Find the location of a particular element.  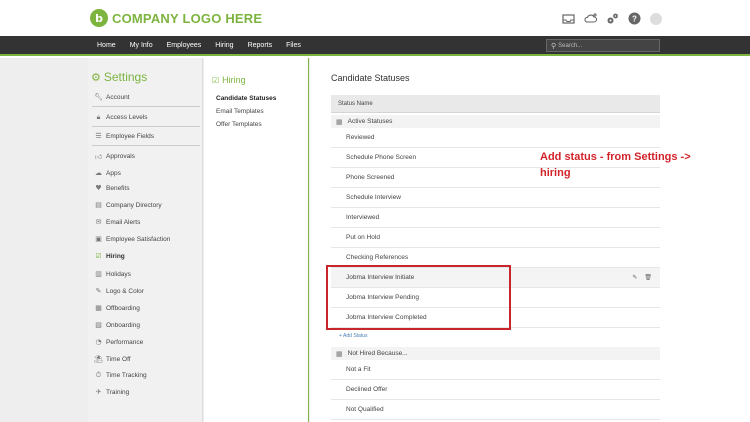

subnav-candidate-statuses: Candidate Statuses is located at coordinates (246, 98).